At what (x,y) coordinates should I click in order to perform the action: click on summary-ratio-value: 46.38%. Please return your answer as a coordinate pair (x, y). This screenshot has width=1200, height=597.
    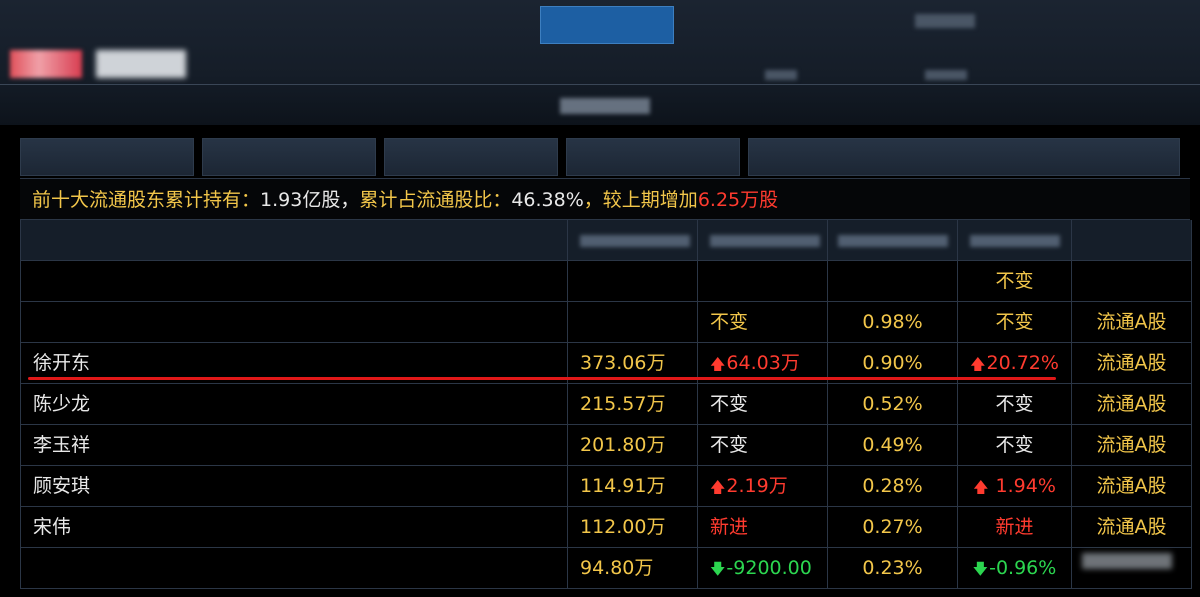
    Looking at the image, I should click on (547, 200).